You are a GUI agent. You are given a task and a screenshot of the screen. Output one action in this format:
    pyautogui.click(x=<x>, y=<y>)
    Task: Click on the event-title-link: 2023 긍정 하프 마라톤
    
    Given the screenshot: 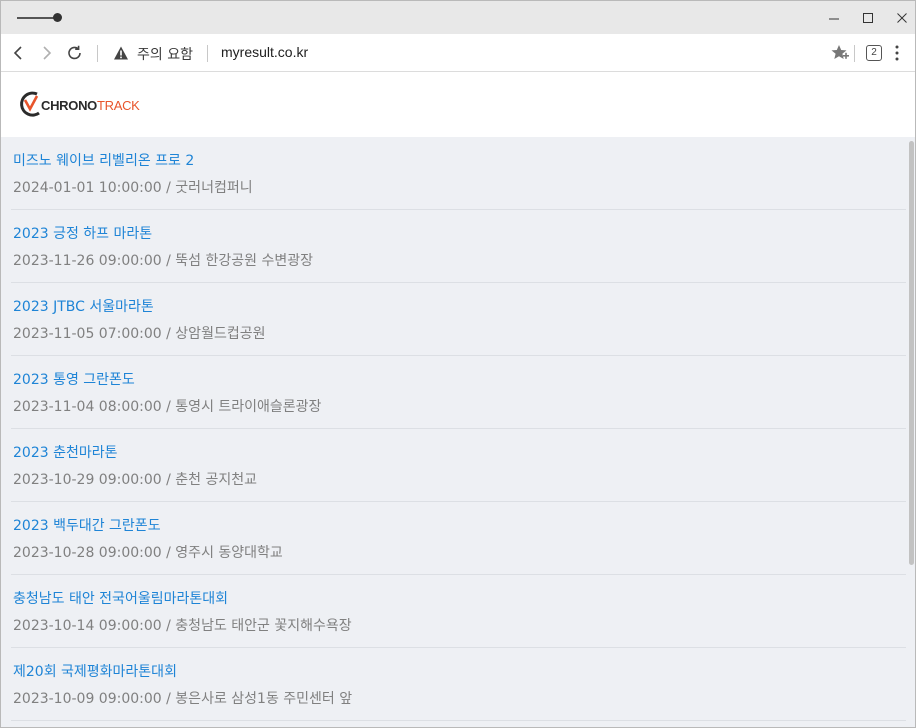 What is the action you would take?
    pyautogui.click(x=82, y=233)
    